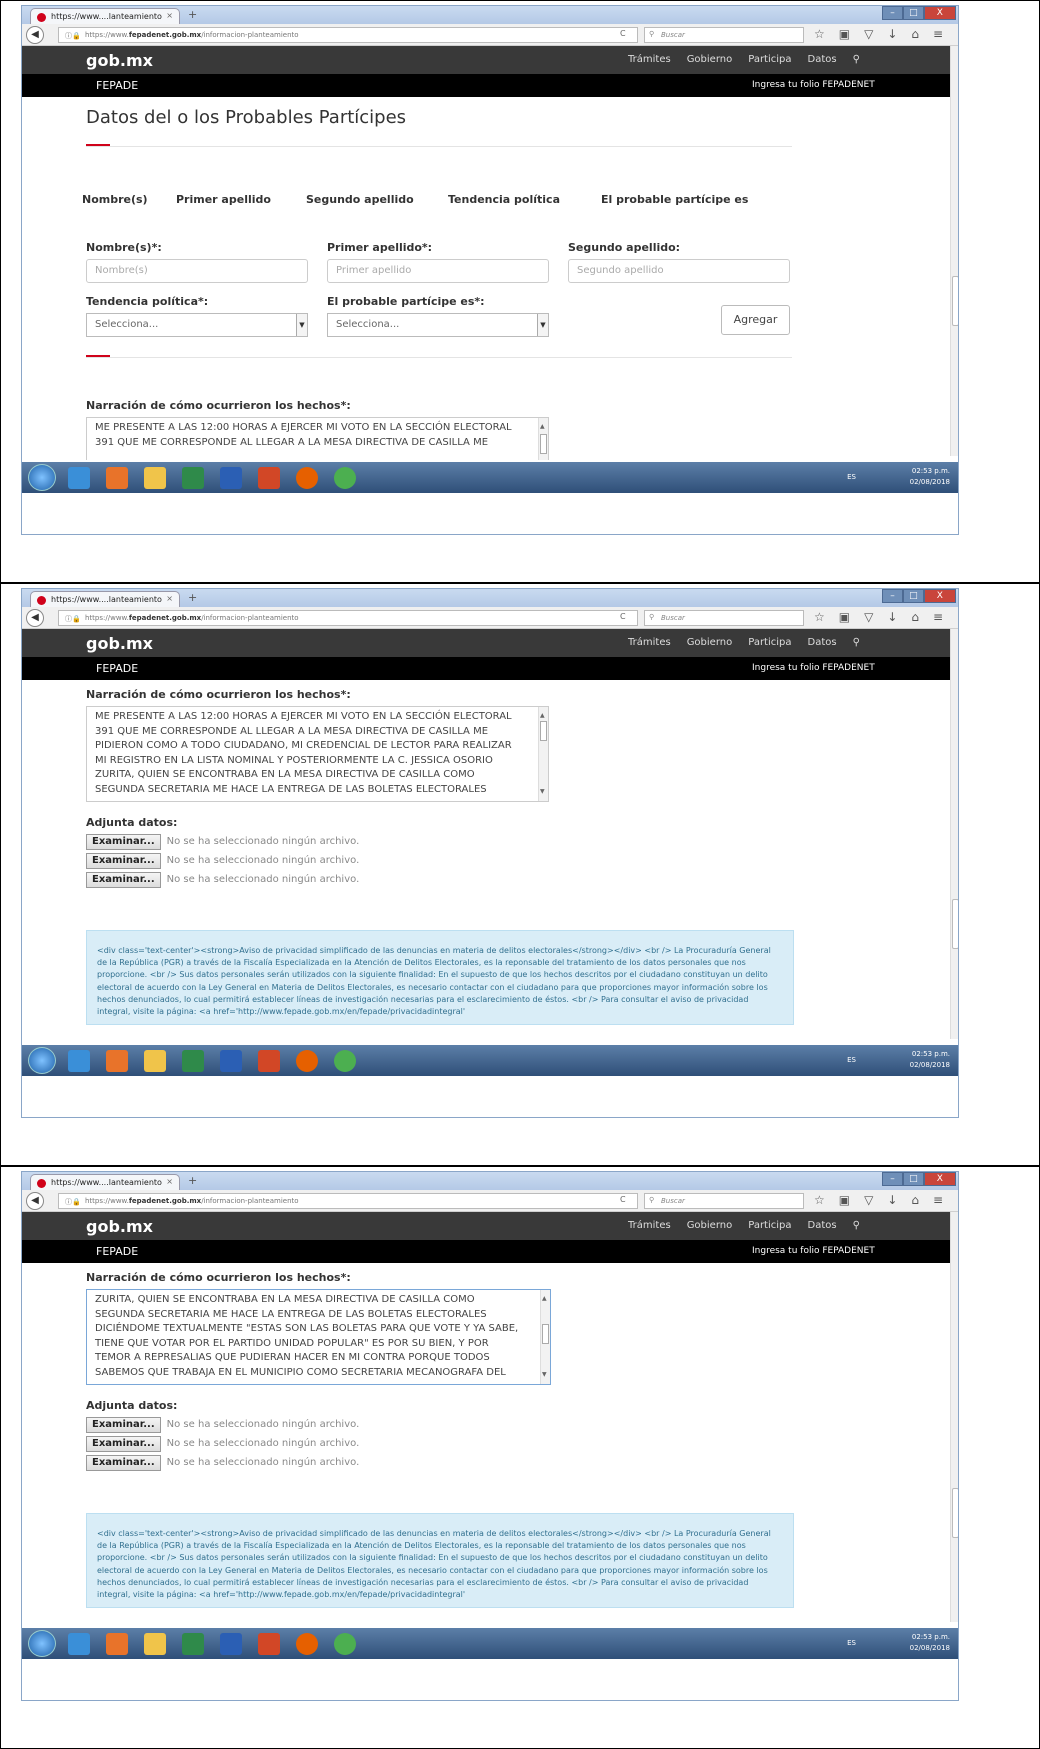 Image resolution: width=1040 pixels, height=1749 pixels. Describe the element at coordinates (197, 271) in the screenshot. I see `nombre-input: Nombre(s)` at that location.